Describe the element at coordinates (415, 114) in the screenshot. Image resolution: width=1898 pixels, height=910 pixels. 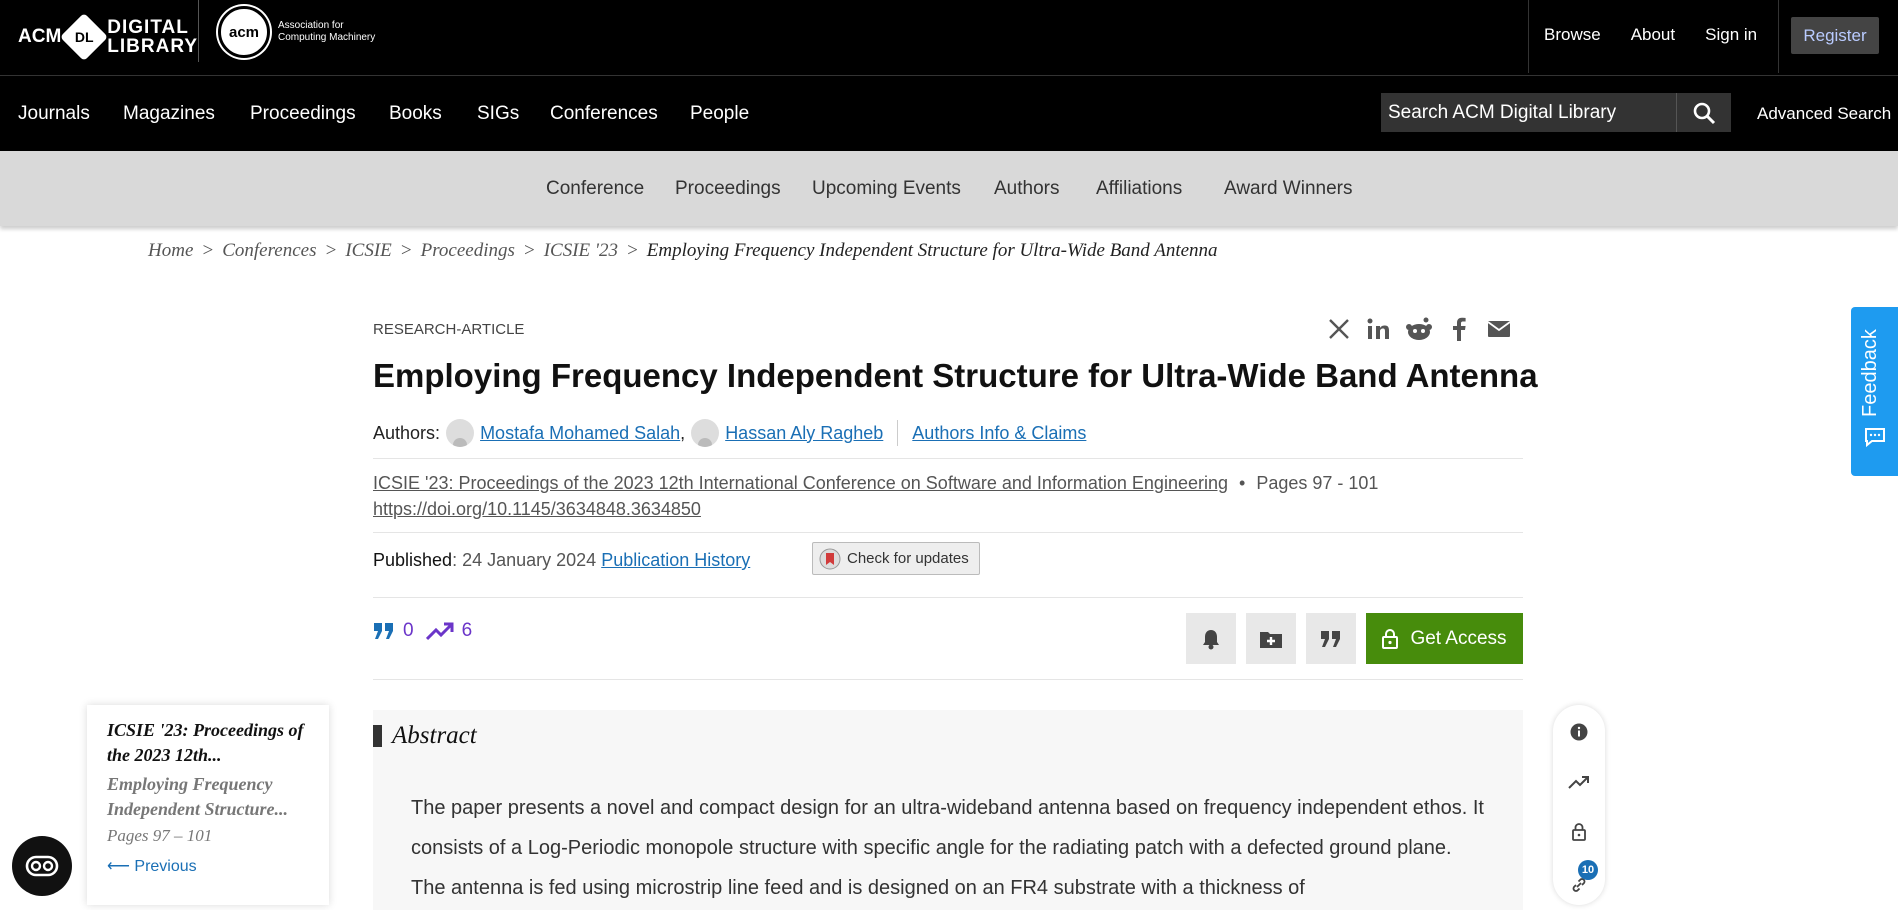
I see `nav-books: Books` at that location.